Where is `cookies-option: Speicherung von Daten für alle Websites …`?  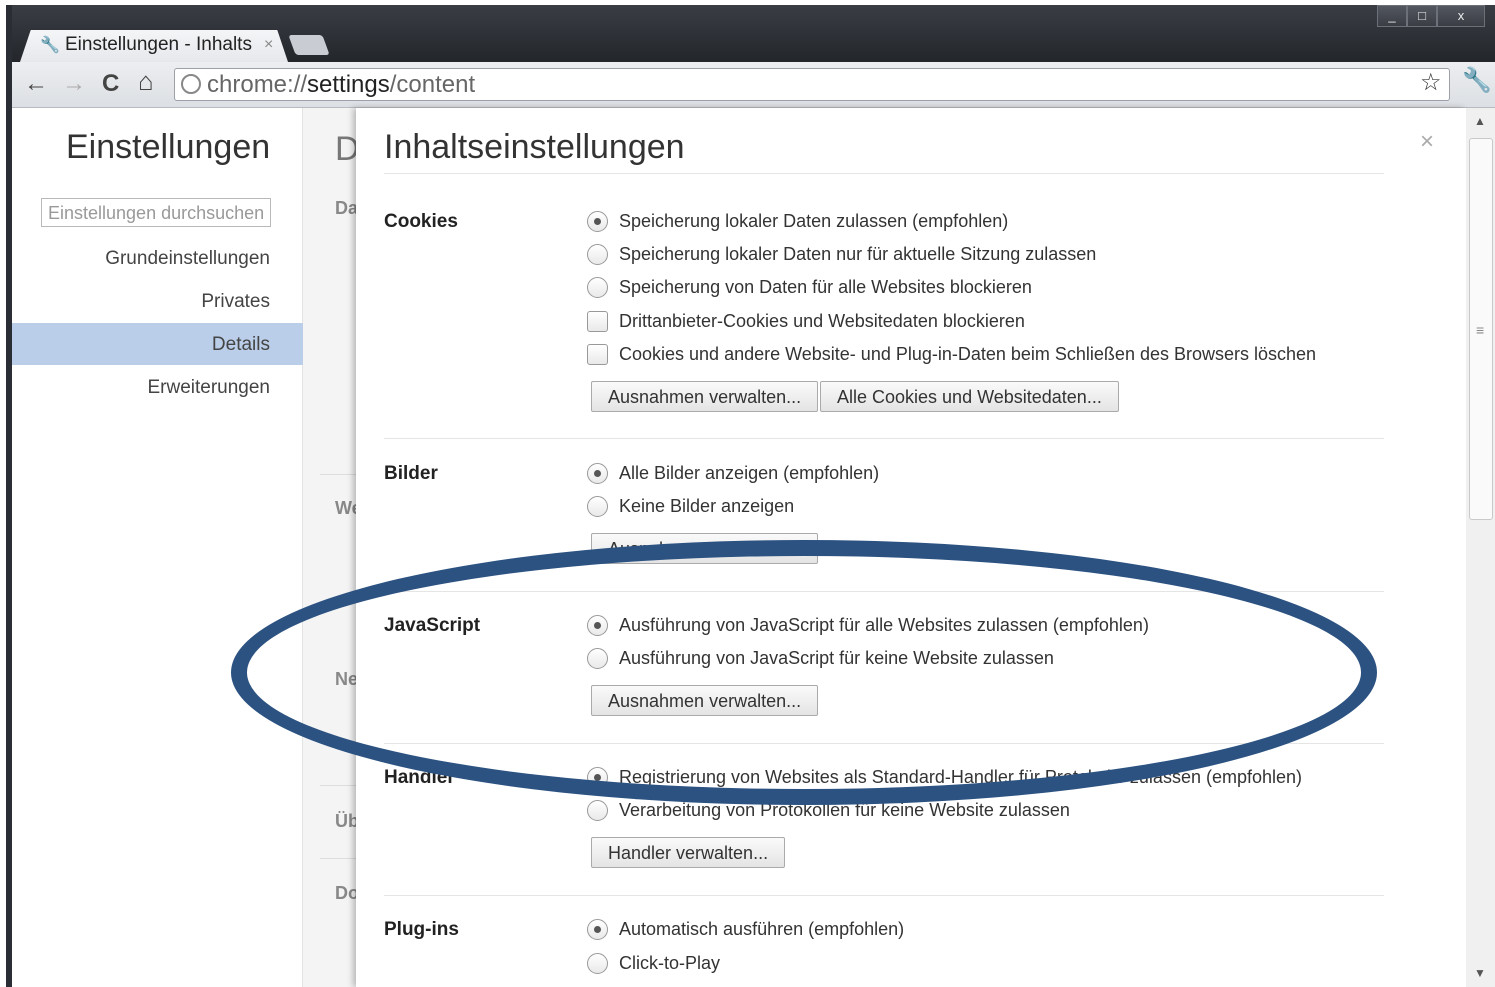
cookies-option: Speicherung von Daten für alle Websites … is located at coordinates (809, 287).